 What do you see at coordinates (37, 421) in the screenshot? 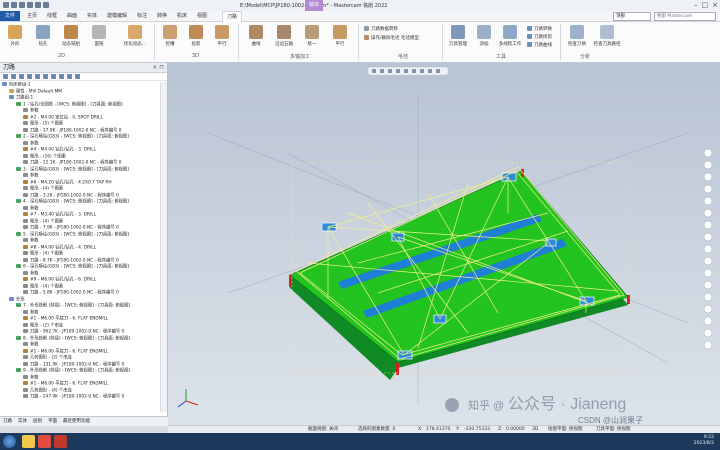
I see `tab-levels-panel: 层别` at bounding box center [37, 421].